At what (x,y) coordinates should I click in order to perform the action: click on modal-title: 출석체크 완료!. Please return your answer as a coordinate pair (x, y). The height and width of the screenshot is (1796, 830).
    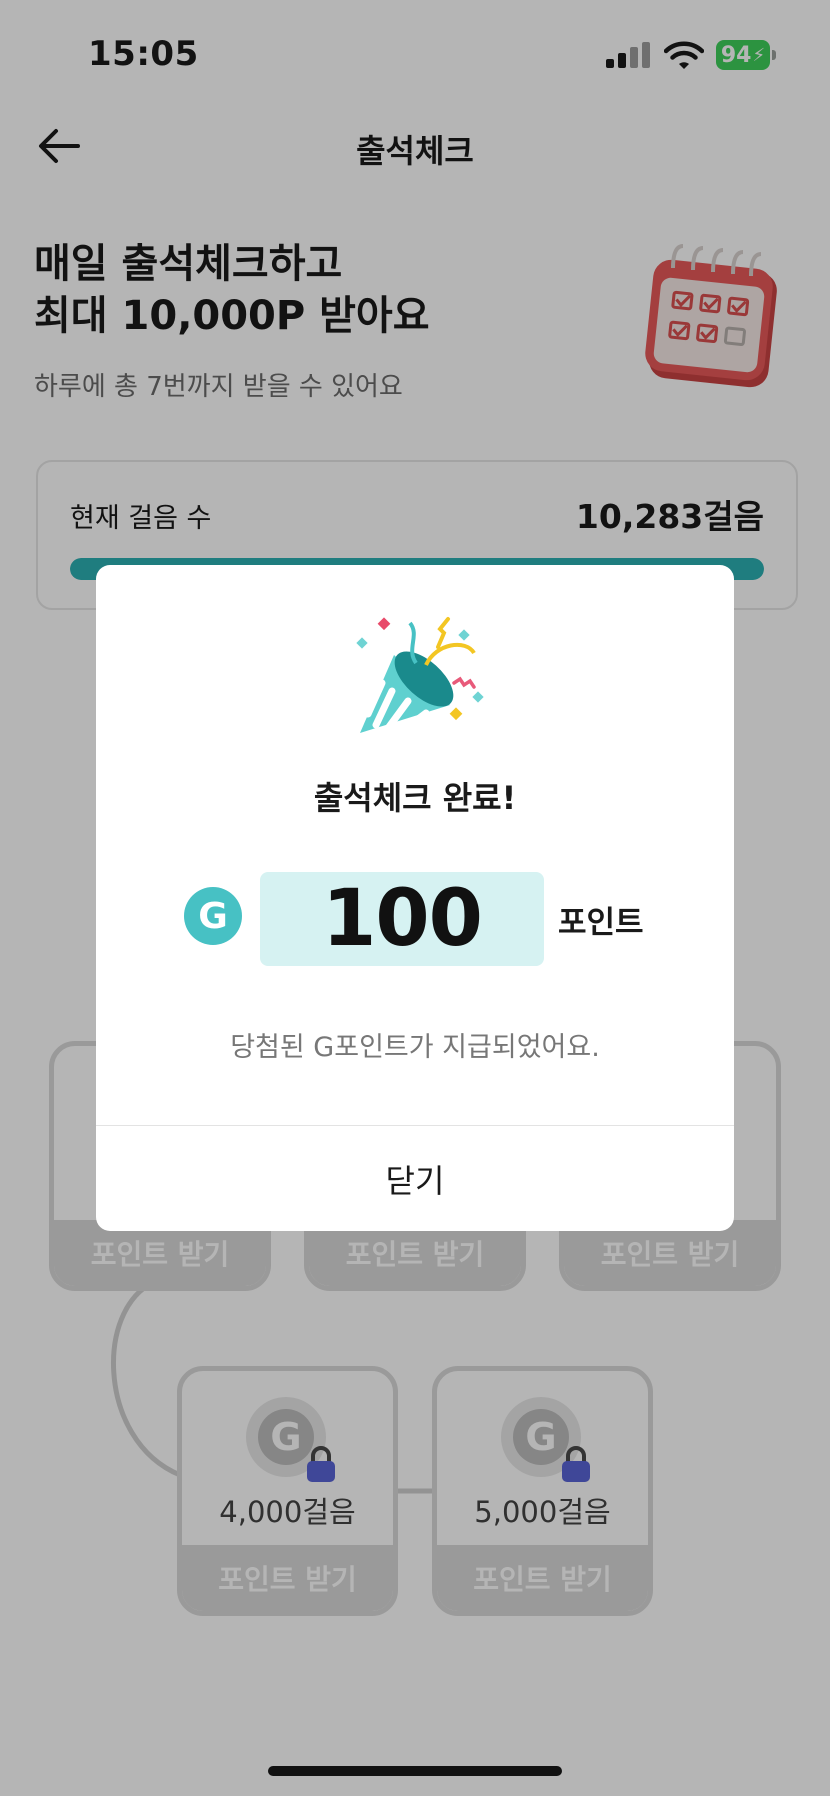
    Looking at the image, I should click on (415, 798).